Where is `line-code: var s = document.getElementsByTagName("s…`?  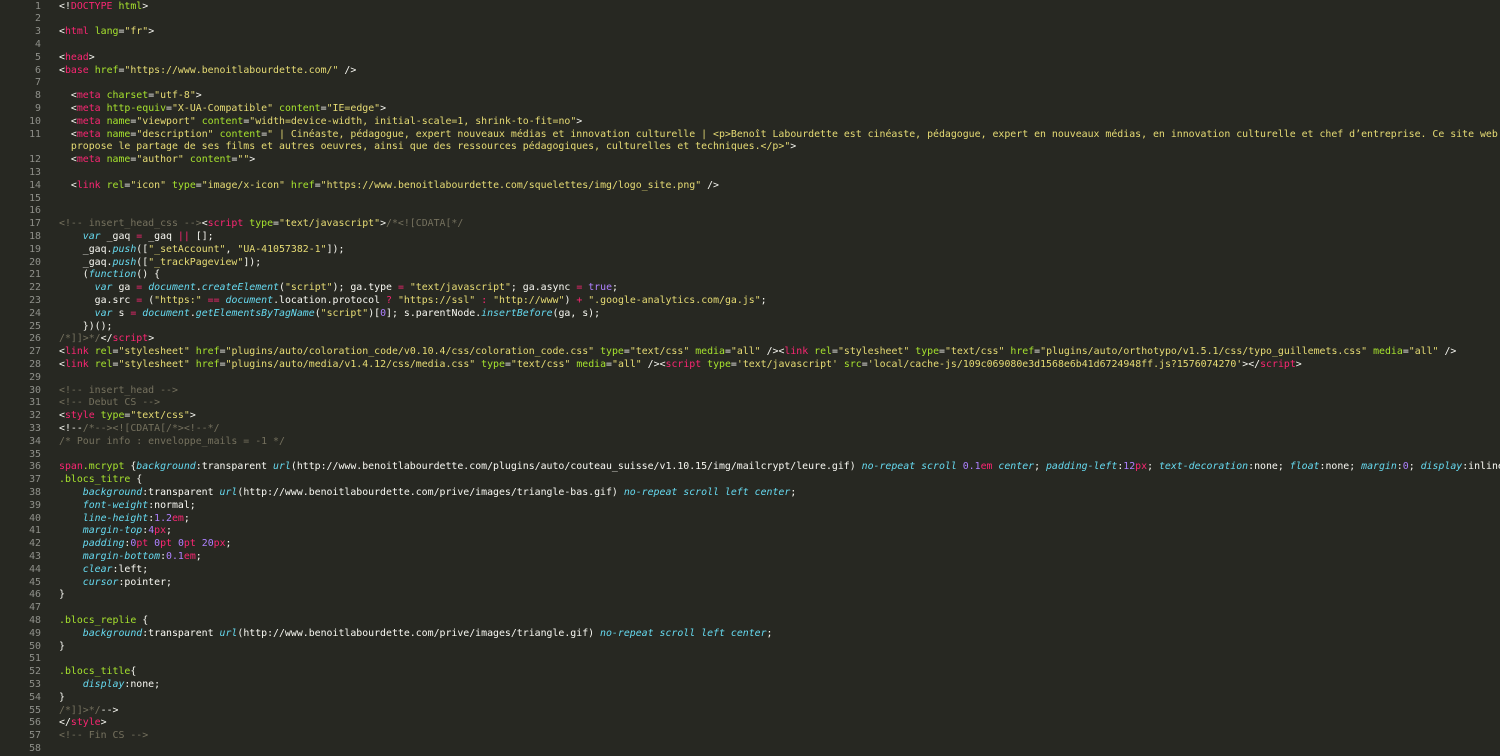
line-code: var s = document.getElementsByTagName("s… is located at coordinates (329, 314).